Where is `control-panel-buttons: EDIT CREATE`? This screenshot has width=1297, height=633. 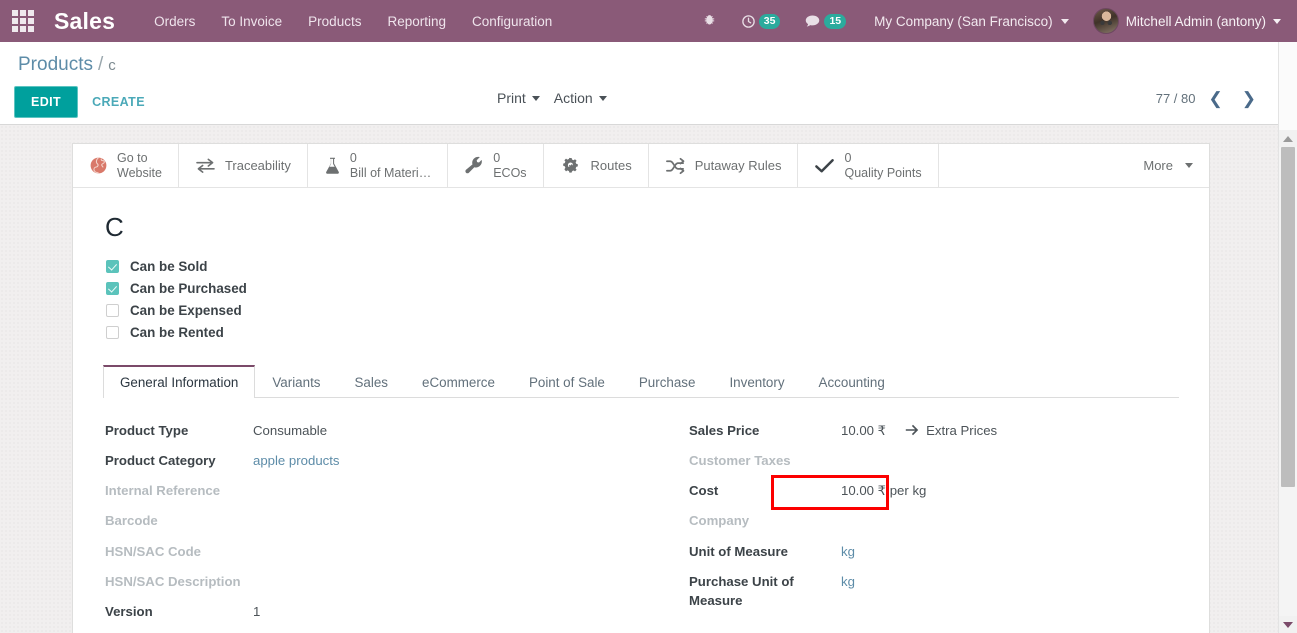
control-panel-buttons: EDIT CREATE is located at coordinates (86, 102).